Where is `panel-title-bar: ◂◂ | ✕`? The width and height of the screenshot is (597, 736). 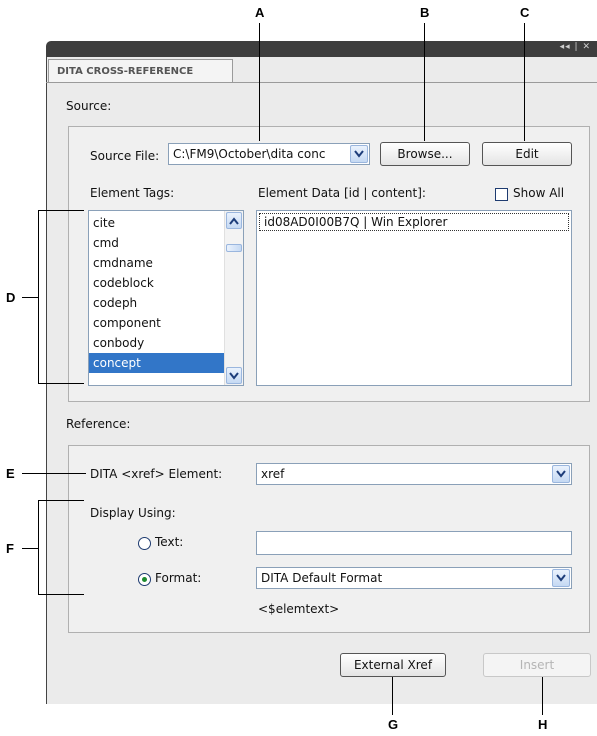 panel-title-bar: ◂◂ | ✕ is located at coordinates (321, 49).